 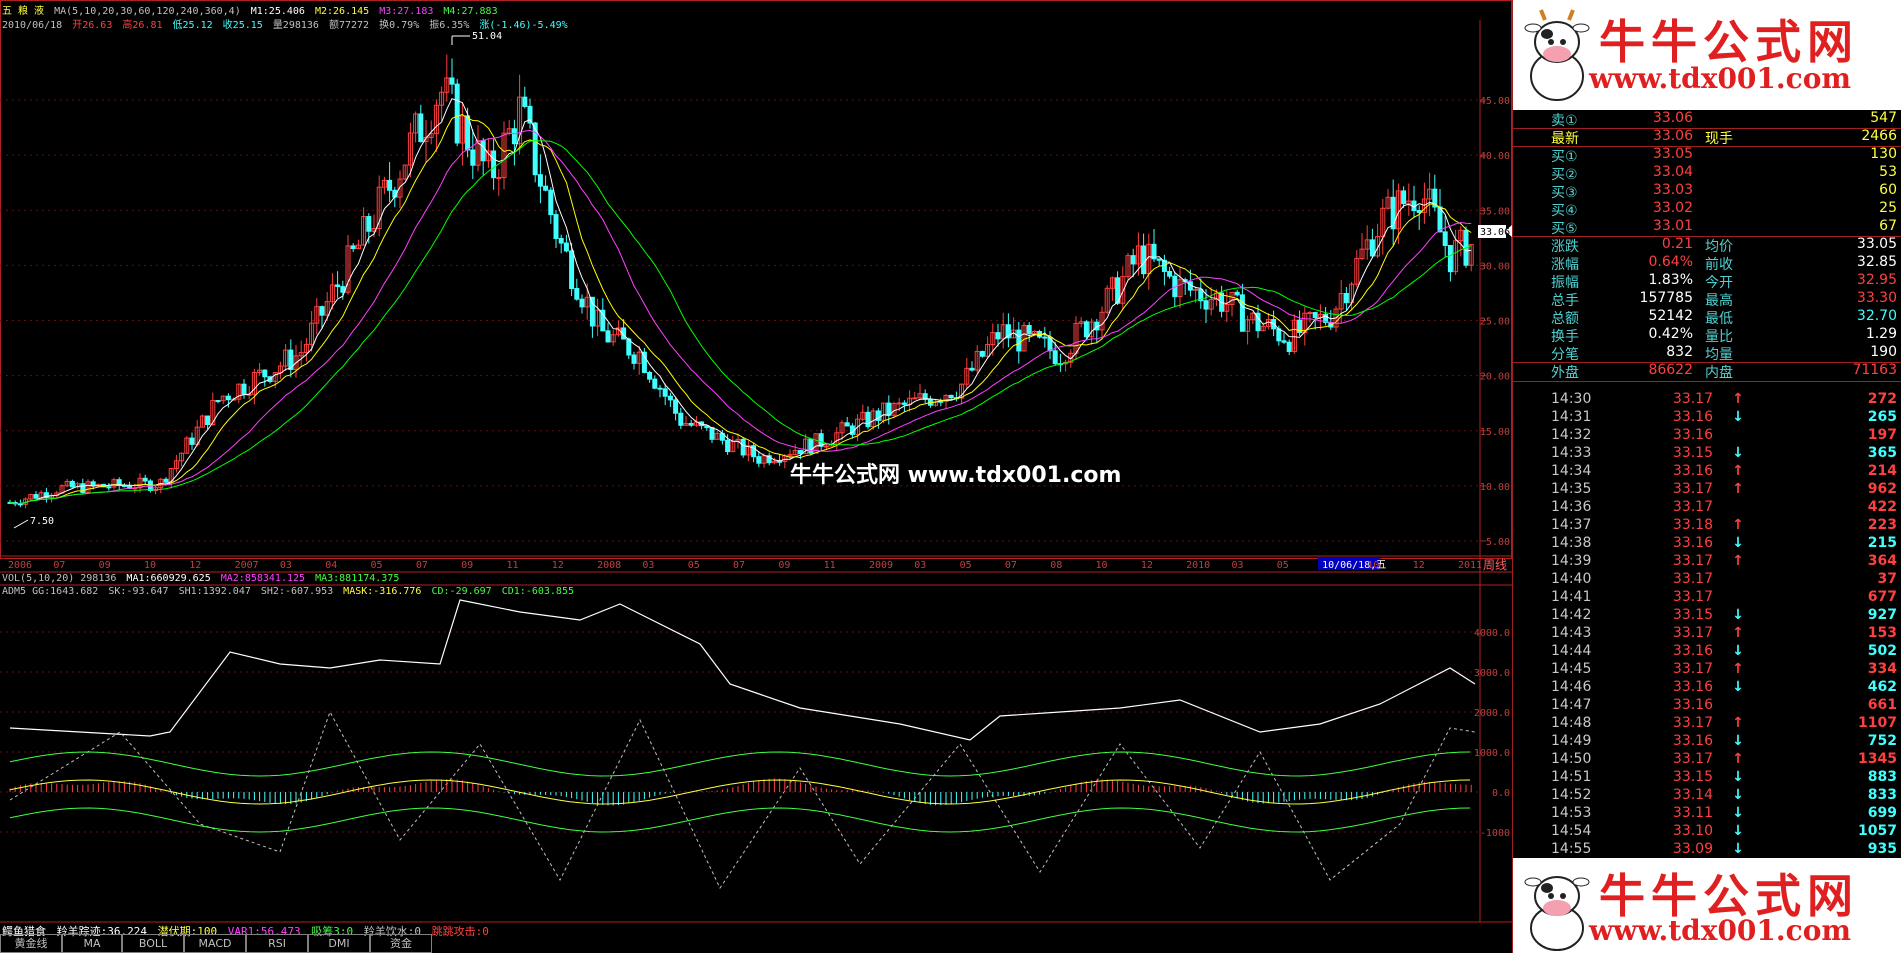 I want to click on tick-time: 14:41, so click(x=1571, y=597).